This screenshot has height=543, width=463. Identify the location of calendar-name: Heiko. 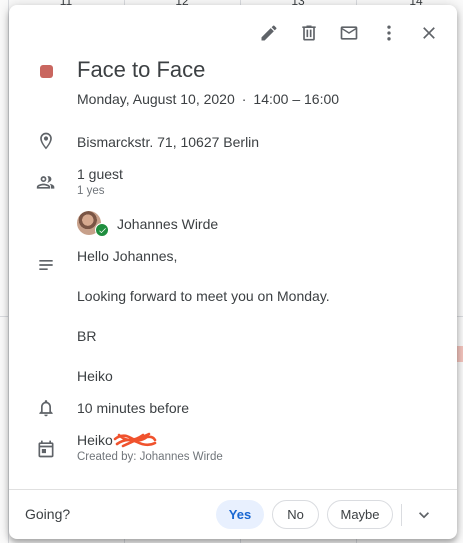
(95, 440).